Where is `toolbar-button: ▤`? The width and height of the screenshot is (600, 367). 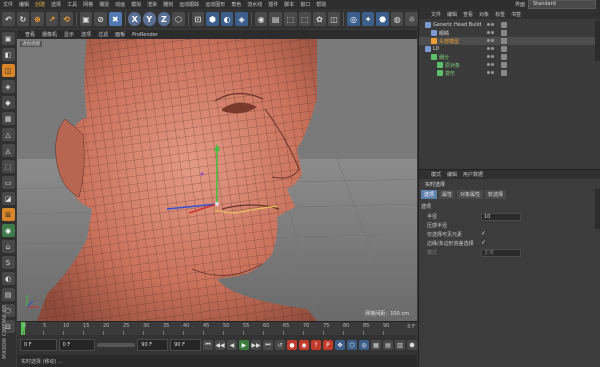 toolbar-button: ▤ is located at coordinates (275, 19).